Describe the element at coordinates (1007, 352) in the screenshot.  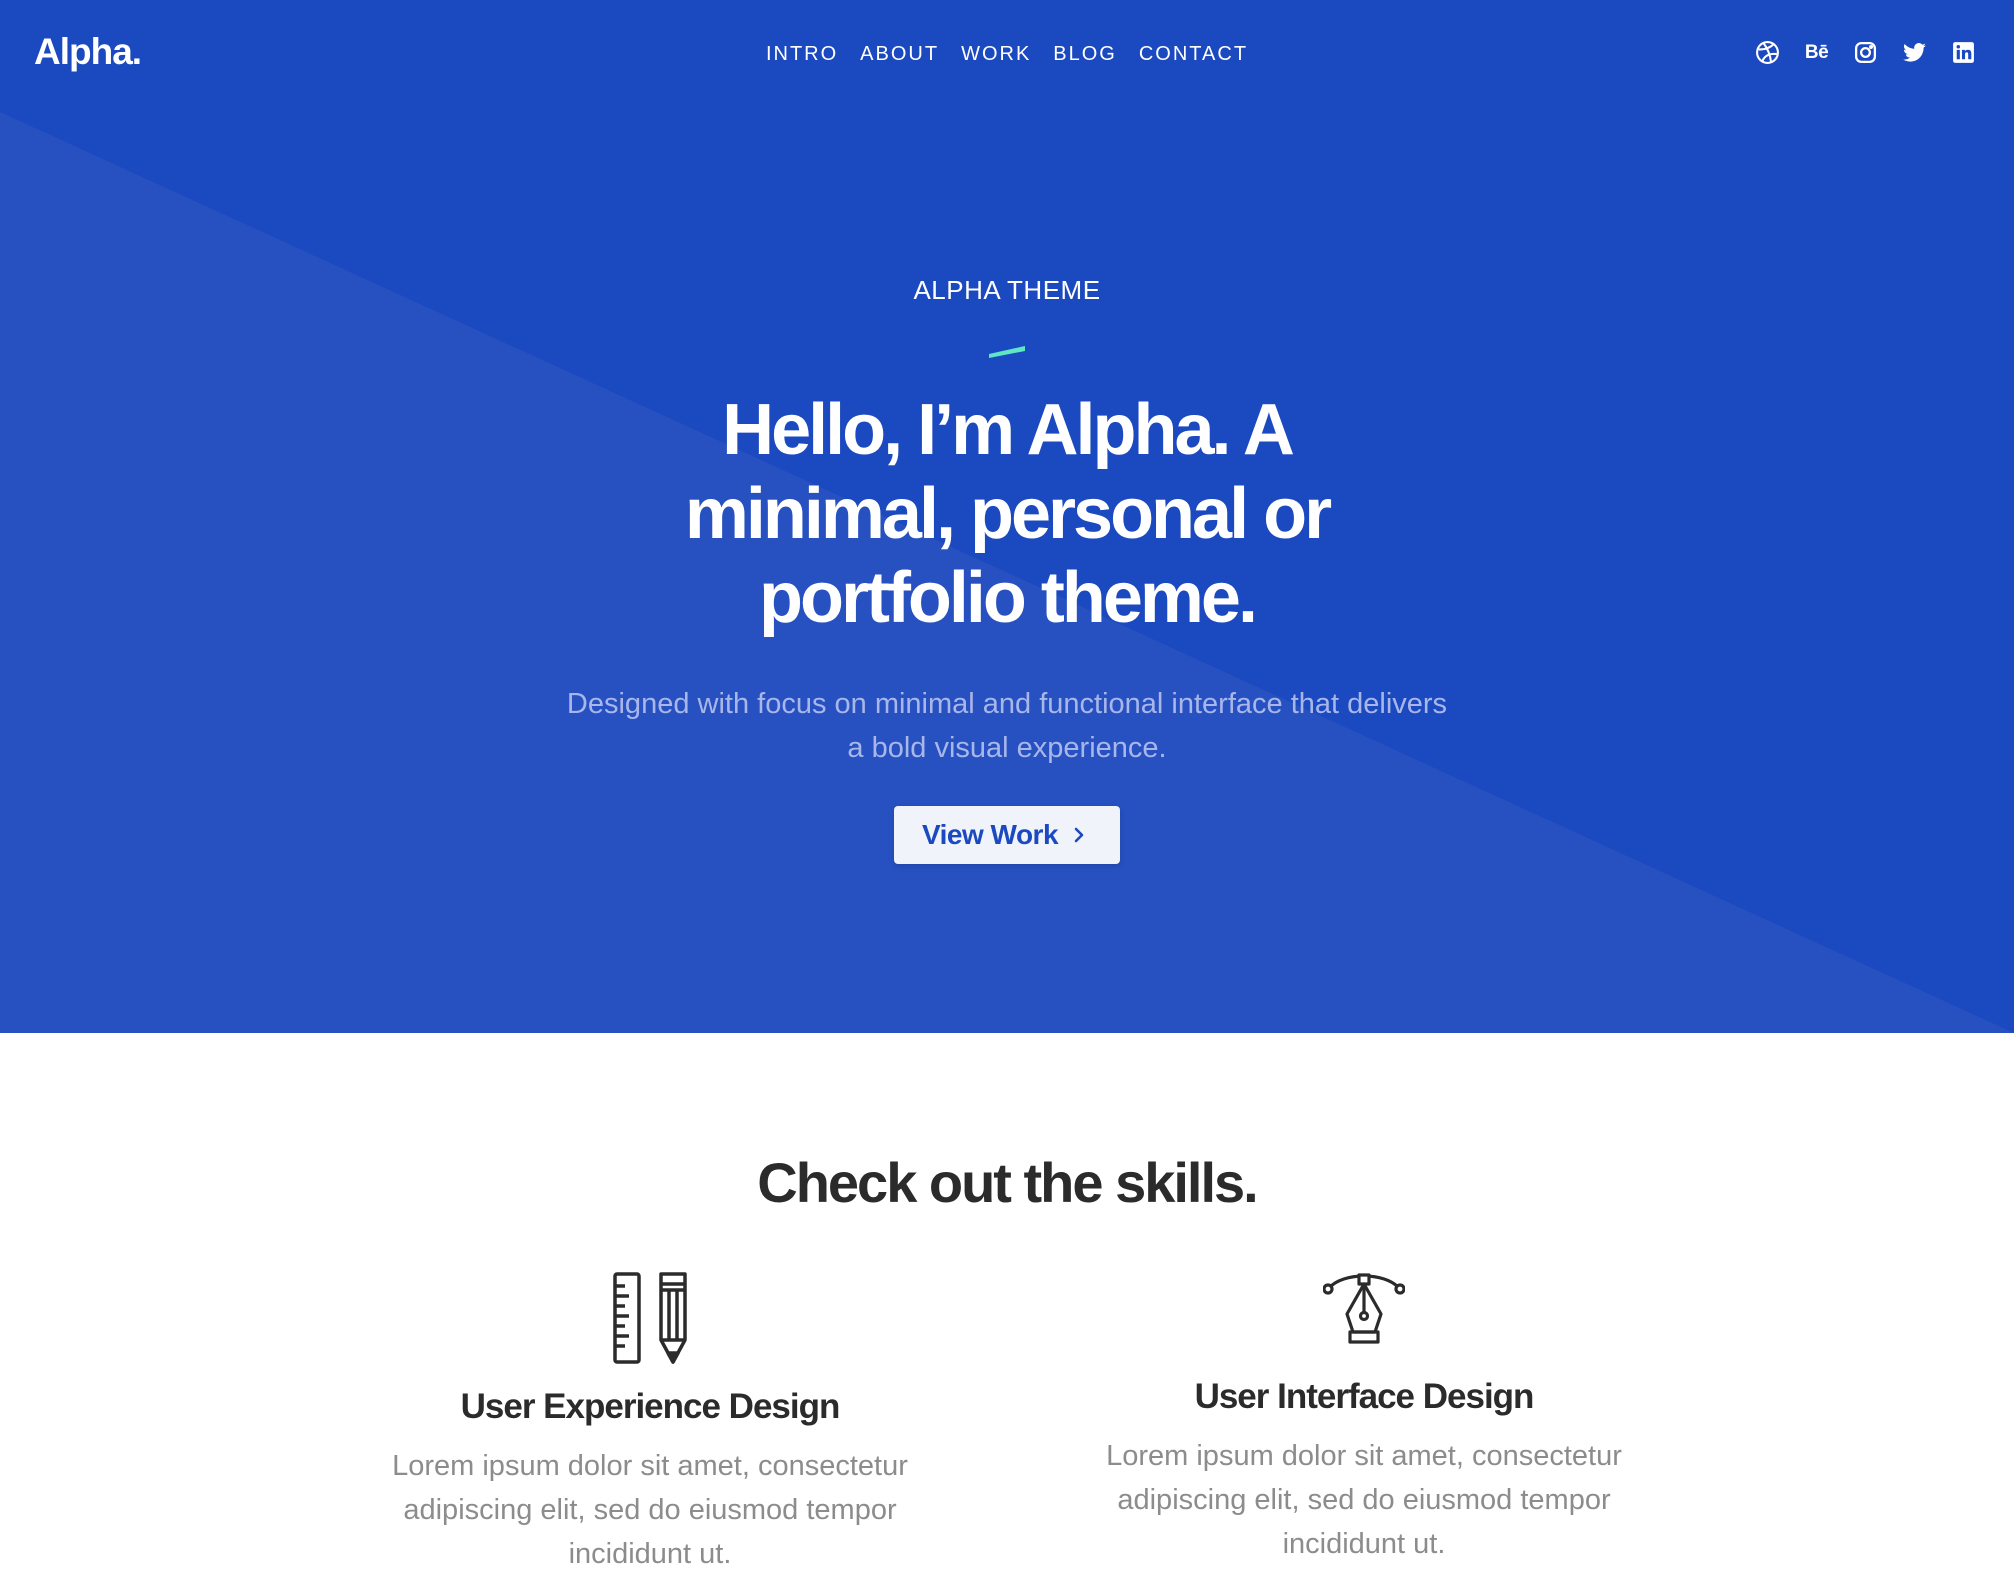
I see `accent-dash` at that location.